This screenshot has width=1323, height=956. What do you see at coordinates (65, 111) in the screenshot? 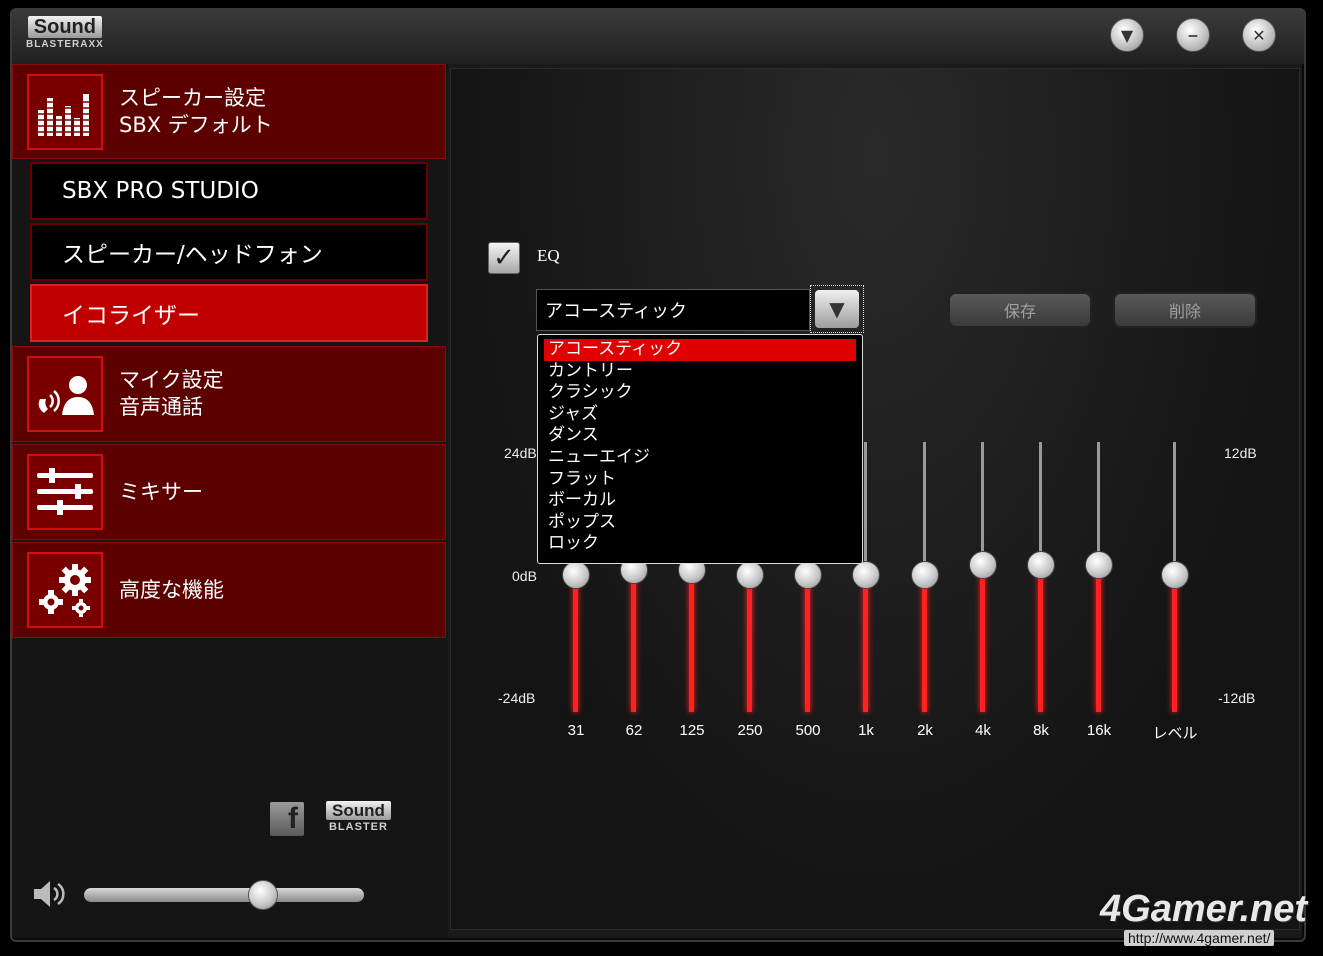
I see `equalizer-bars-icon` at bounding box center [65, 111].